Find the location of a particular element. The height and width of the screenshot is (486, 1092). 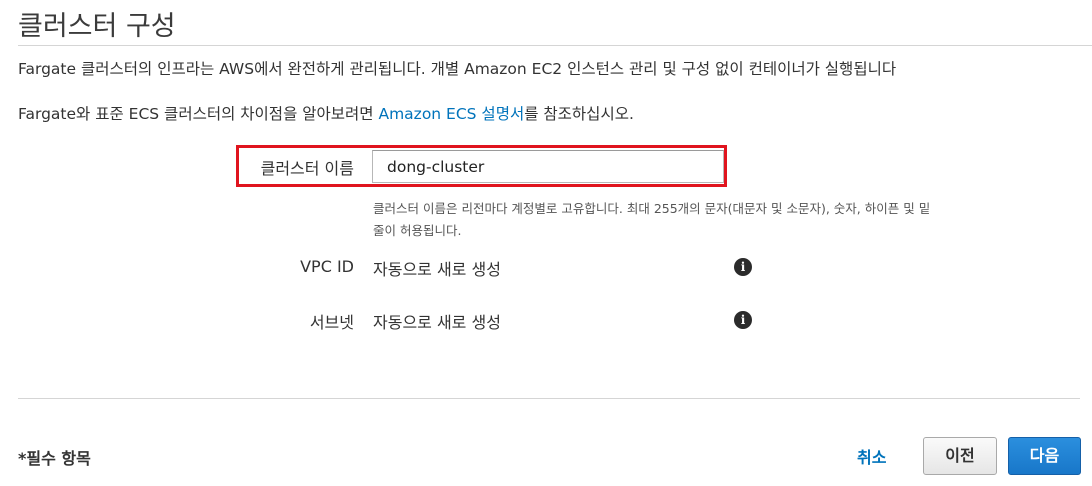

vpc-id-label: VPC ID is located at coordinates (327, 266).